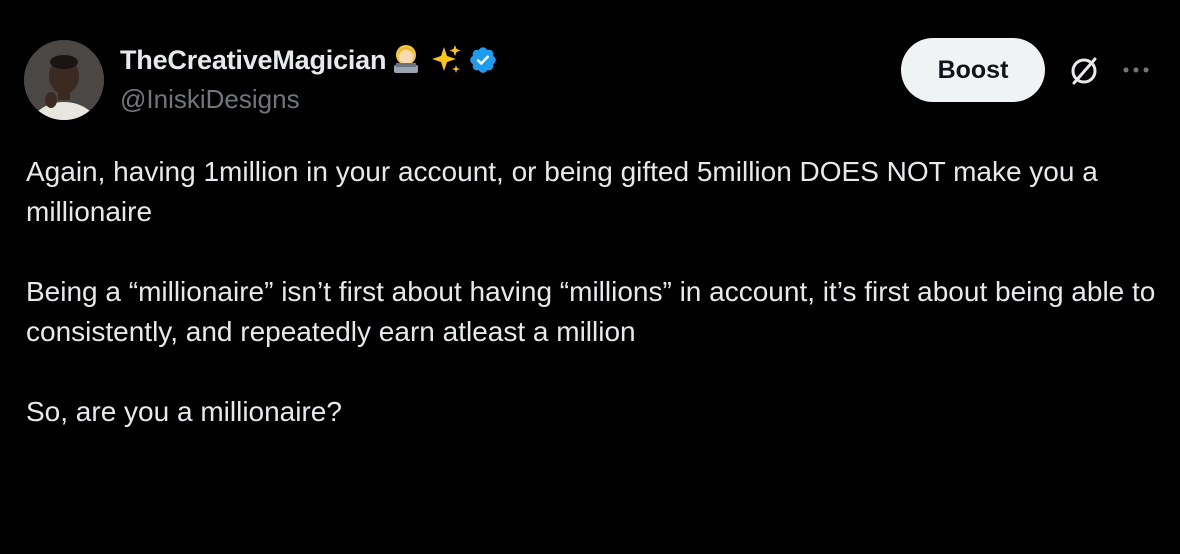 This screenshot has height=554, width=1180. What do you see at coordinates (1136, 70) in the screenshot?
I see `more-dots-icon` at bounding box center [1136, 70].